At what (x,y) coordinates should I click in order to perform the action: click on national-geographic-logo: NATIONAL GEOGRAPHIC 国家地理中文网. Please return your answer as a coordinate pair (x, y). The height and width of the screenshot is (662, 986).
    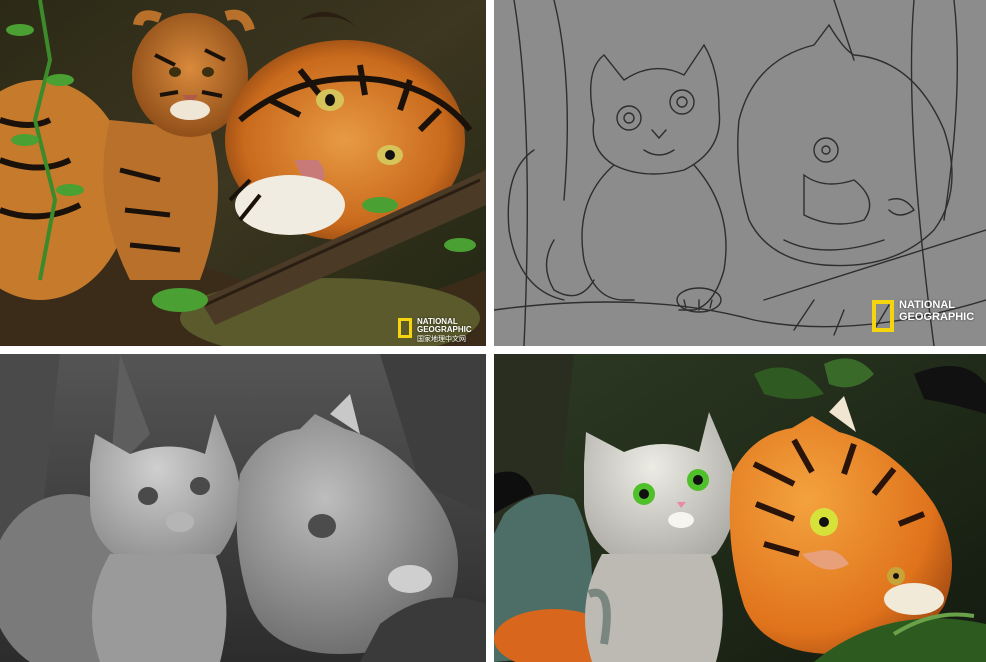
    Looking at the image, I should click on (435, 330).